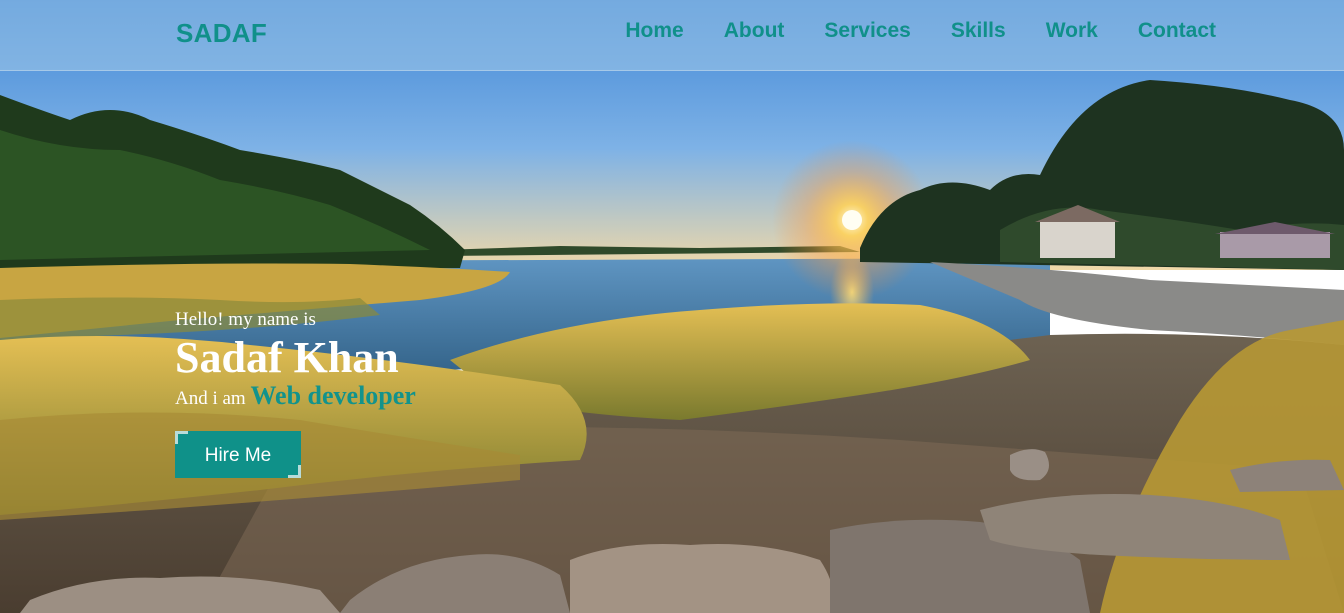 The height and width of the screenshot is (613, 1344). Describe the element at coordinates (210, 398) in the screenshot. I see `role-prefix: And i am` at that location.